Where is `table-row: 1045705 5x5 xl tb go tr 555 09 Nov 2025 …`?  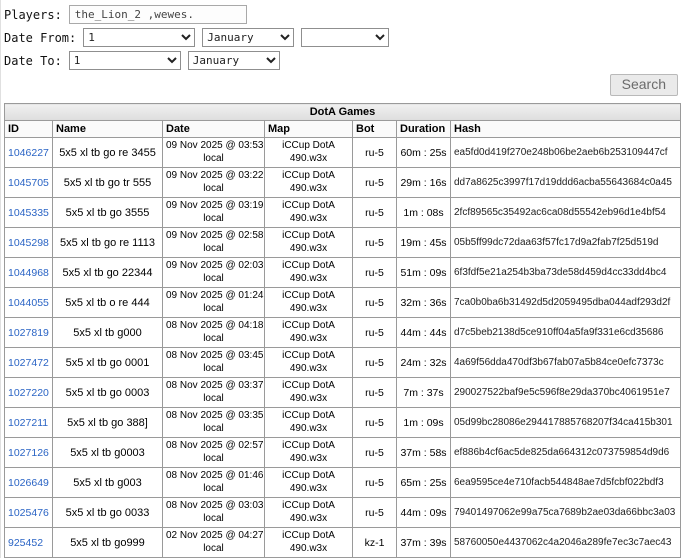
table-row: 1045705 5x5 xl tb go tr 555 09 Nov 2025 … is located at coordinates (342, 182).